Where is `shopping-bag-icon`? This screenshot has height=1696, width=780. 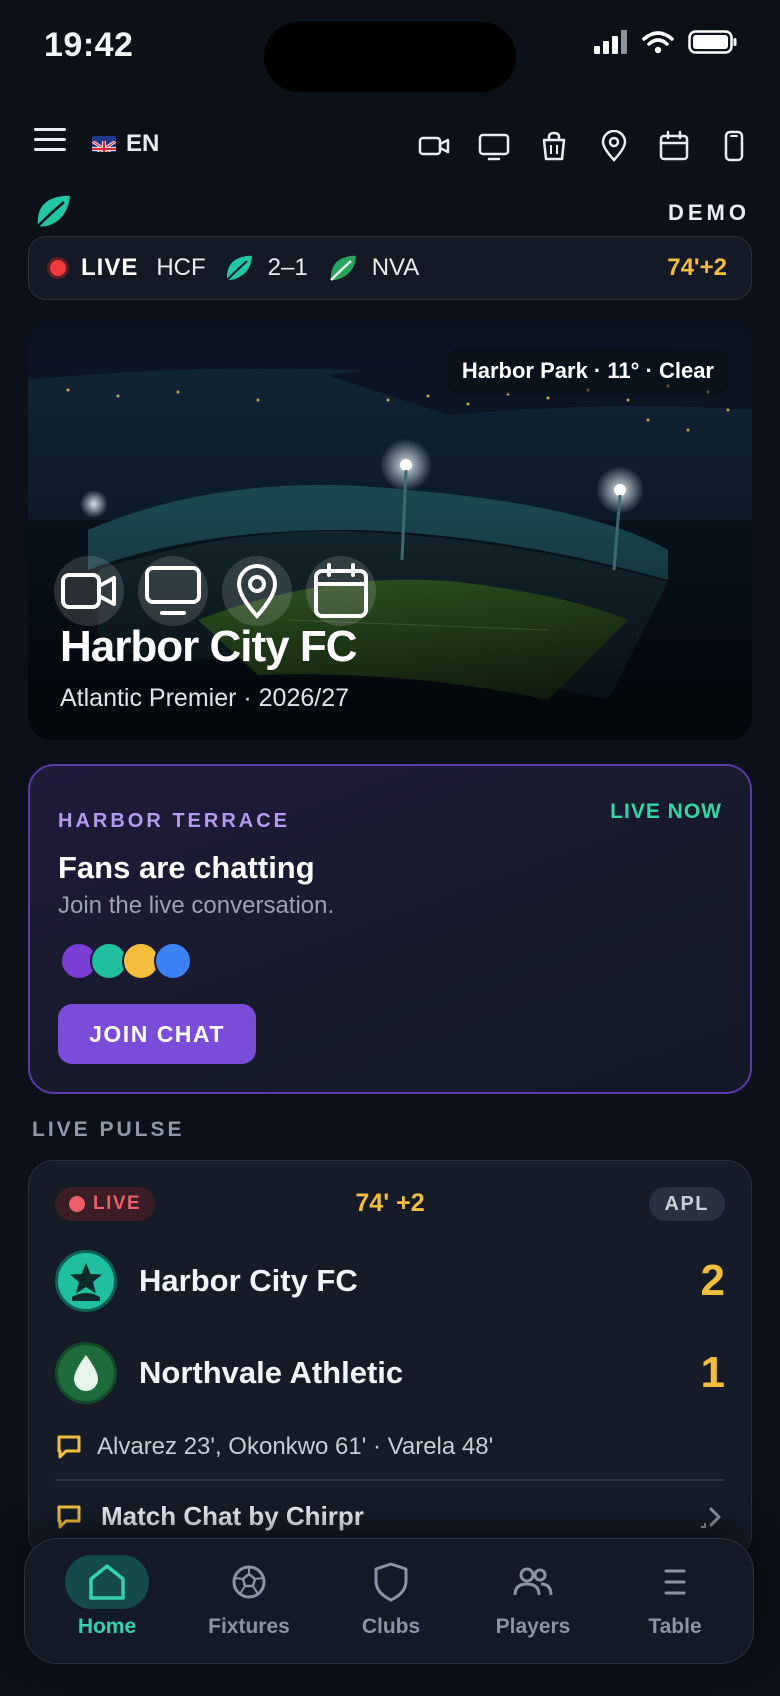 shopping-bag-icon is located at coordinates (554, 146).